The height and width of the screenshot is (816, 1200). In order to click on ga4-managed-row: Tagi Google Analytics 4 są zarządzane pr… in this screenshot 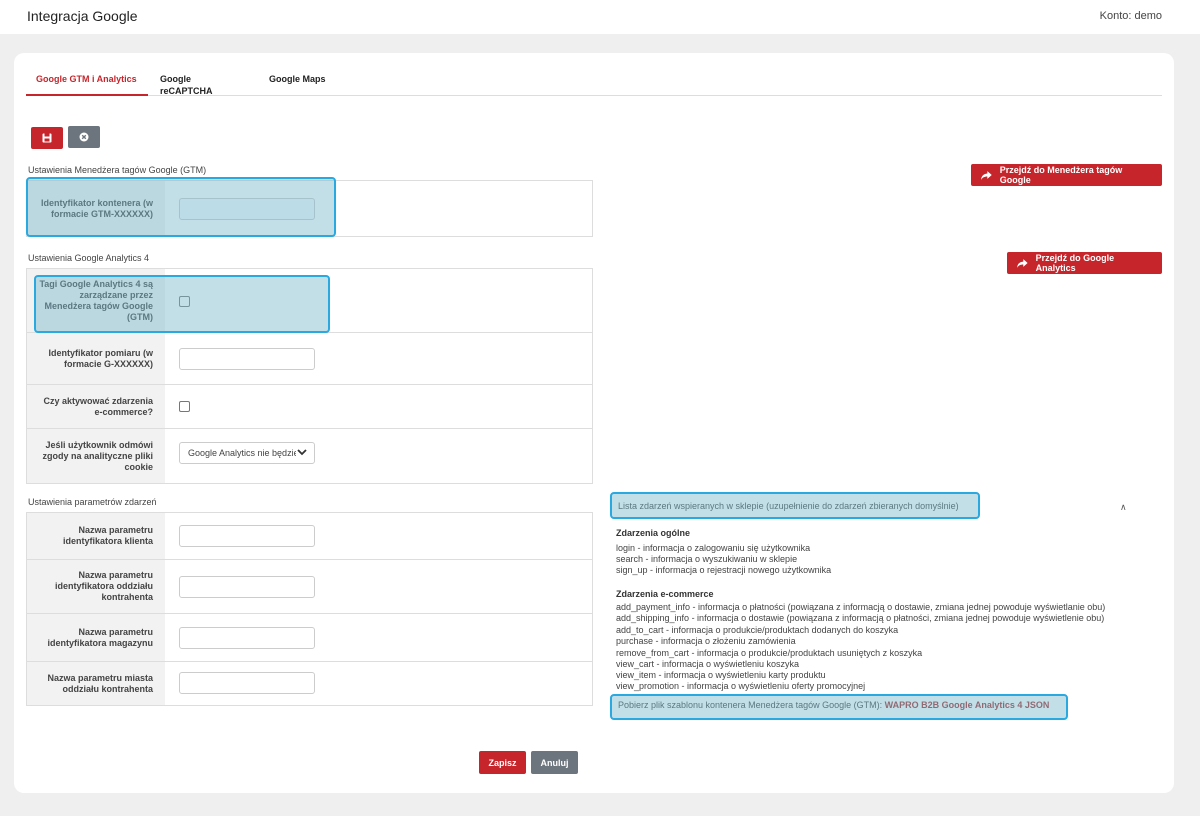, I will do `click(309, 300)`.